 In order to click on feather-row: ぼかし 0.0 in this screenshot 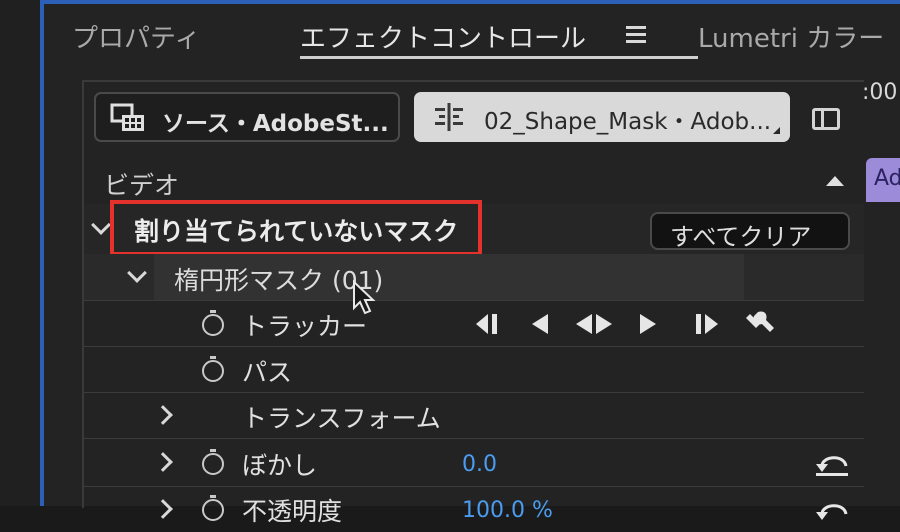, I will do `click(474, 462)`.